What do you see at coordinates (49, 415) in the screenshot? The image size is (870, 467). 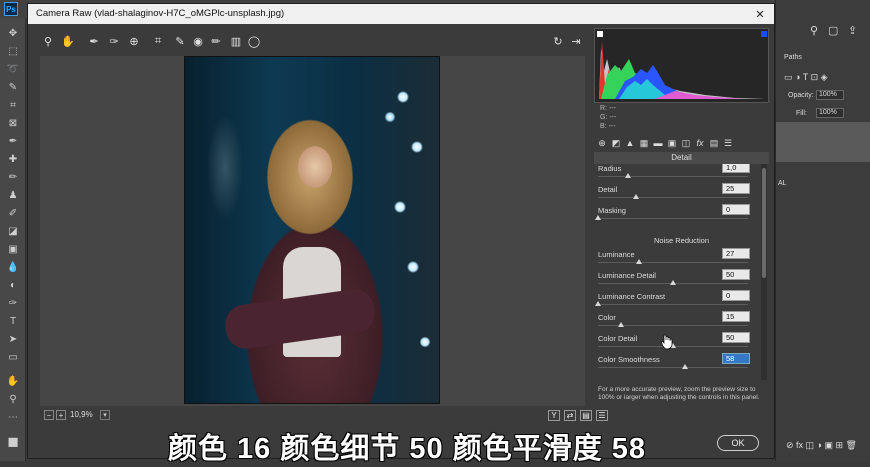 I see `zoom-out-button: −` at bounding box center [49, 415].